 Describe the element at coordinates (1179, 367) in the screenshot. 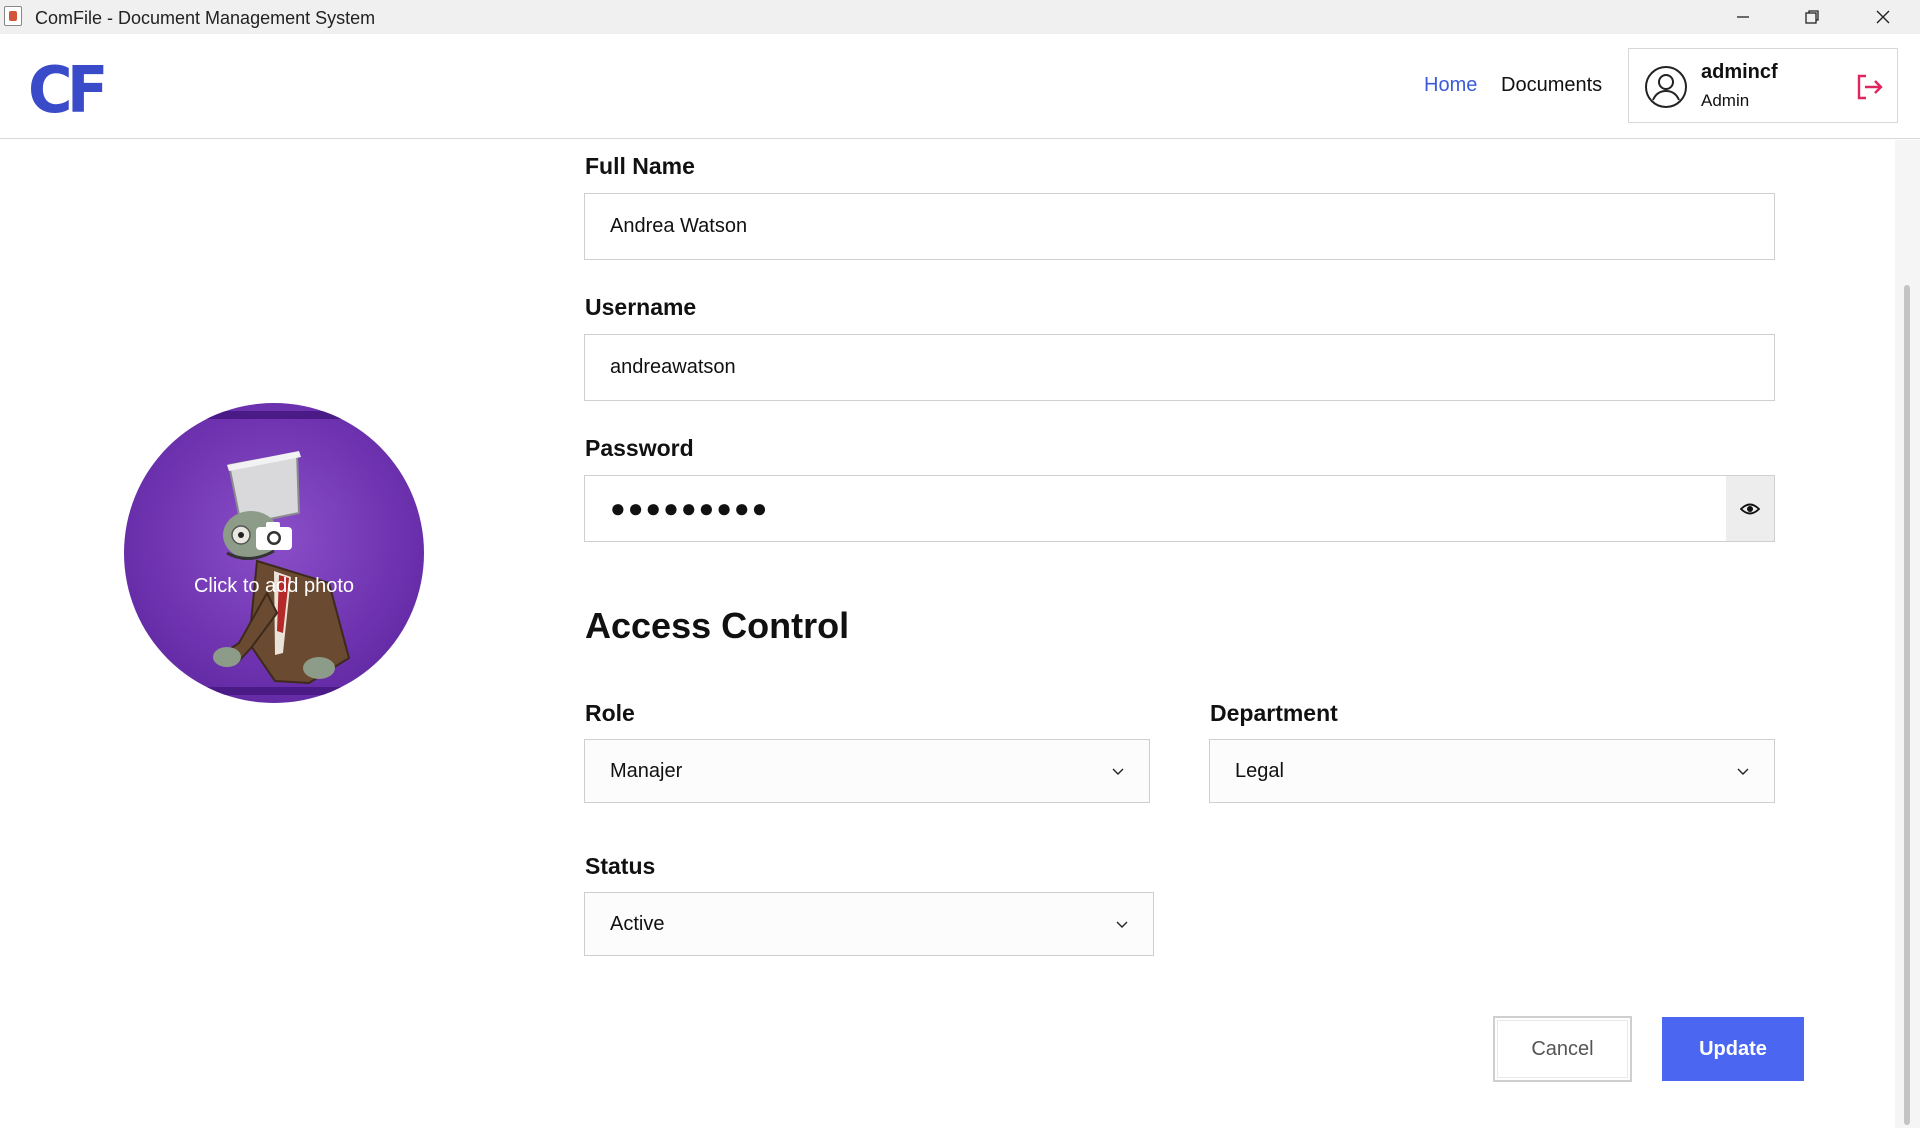

I see `username-input` at that location.